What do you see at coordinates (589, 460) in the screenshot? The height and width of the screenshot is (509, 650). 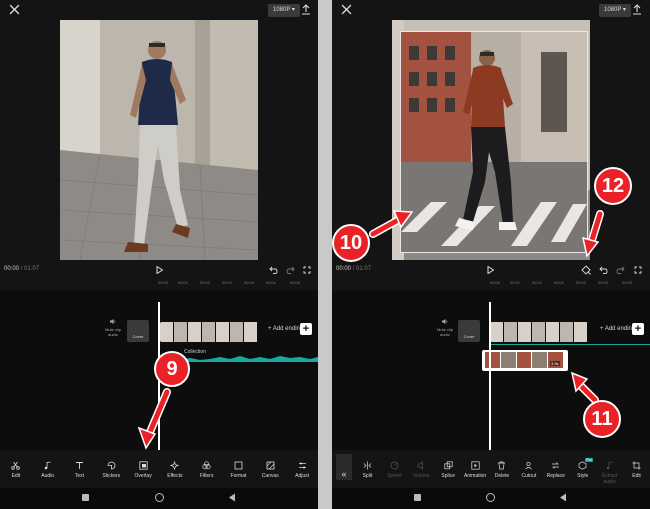 I see `pro-badge: Pro` at bounding box center [589, 460].